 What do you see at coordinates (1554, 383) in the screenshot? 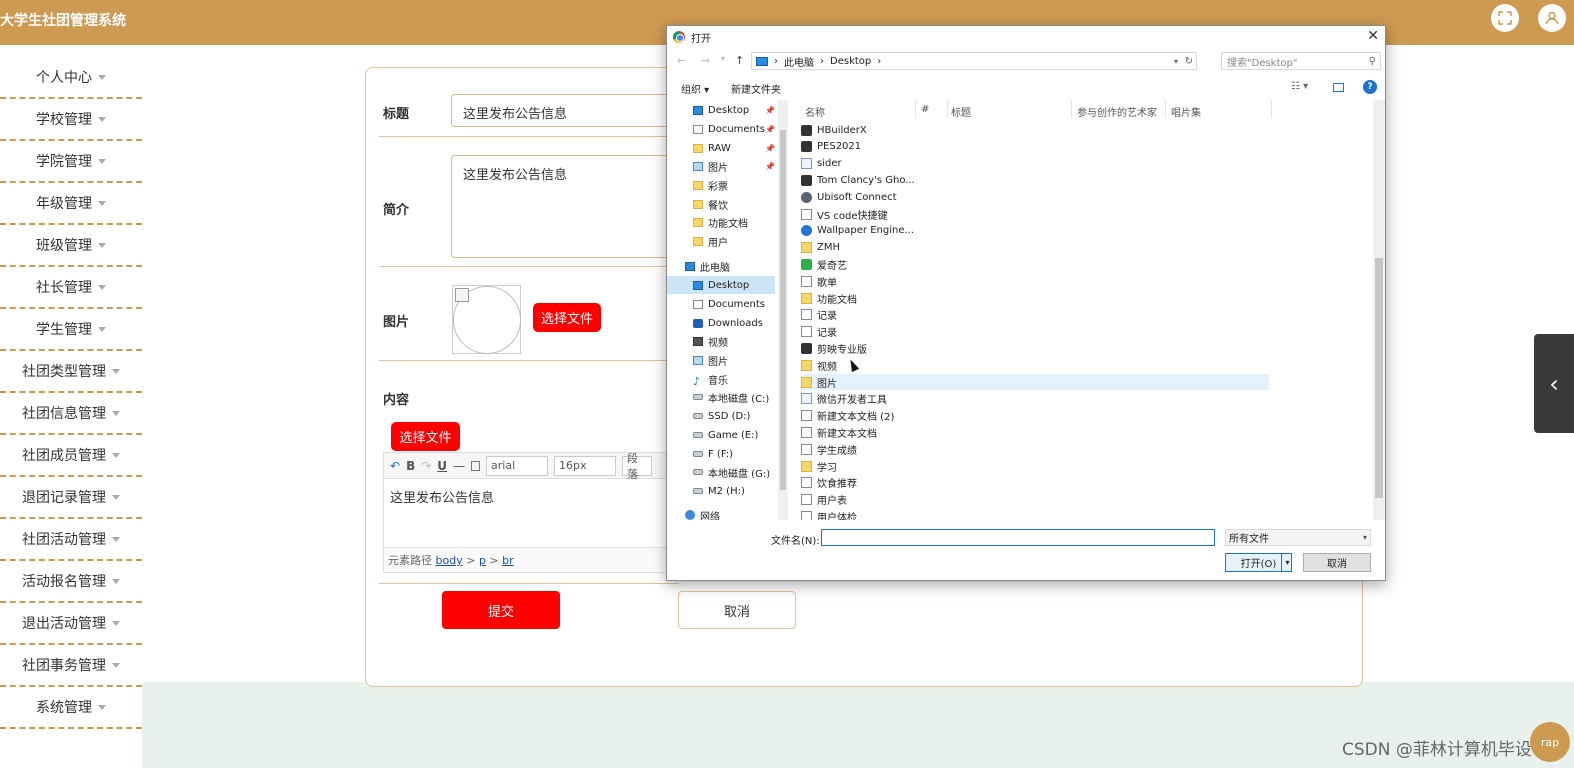
I see `collapse-panel-tab: ‹` at bounding box center [1554, 383].